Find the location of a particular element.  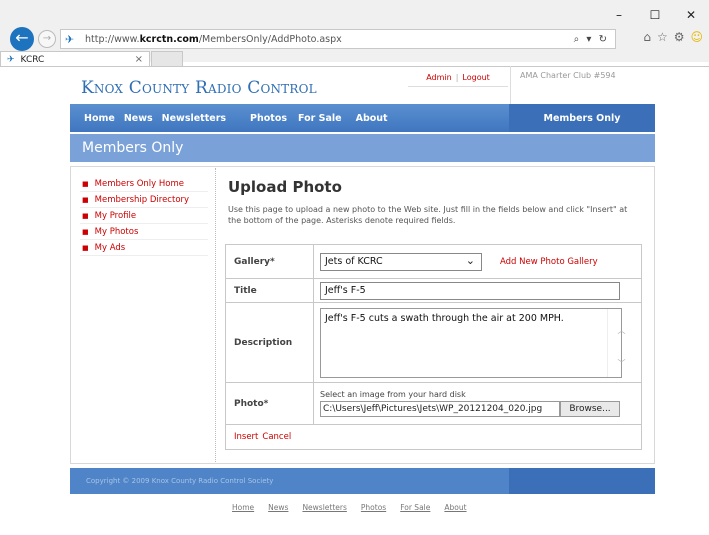

tab-close-icon: × is located at coordinates (139, 59).